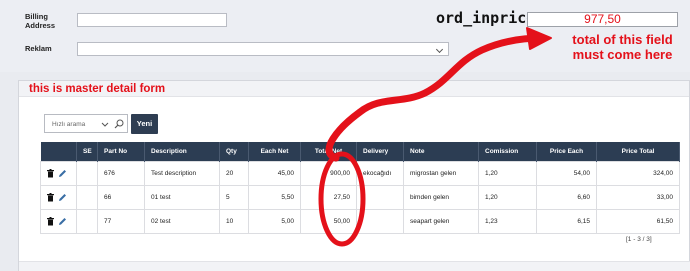 The image size is (690, 271). What do you see at coordinates (274, 151) in the screenshot?
I see `col-each-net: Each Net` at bounding box center [274, 151].